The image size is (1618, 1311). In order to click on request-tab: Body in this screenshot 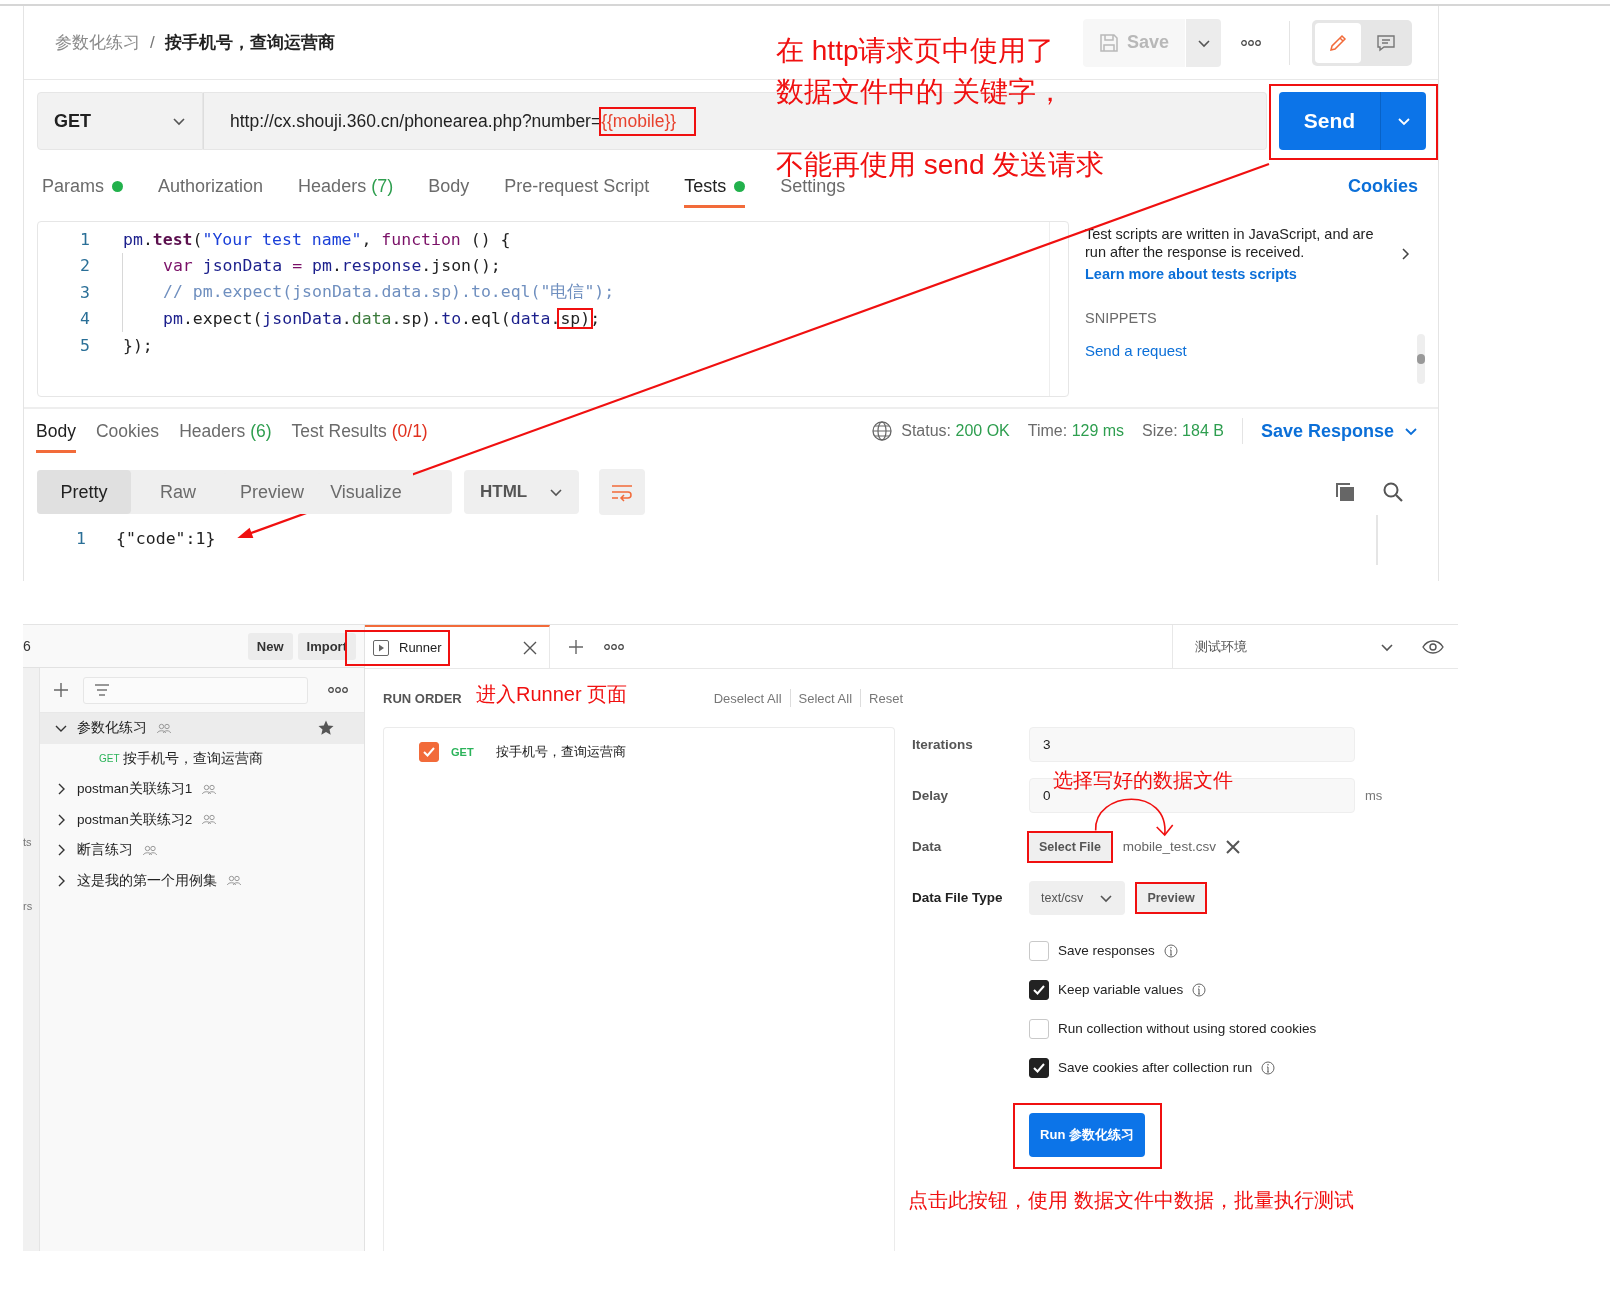, I will do `click(449, 186)`.